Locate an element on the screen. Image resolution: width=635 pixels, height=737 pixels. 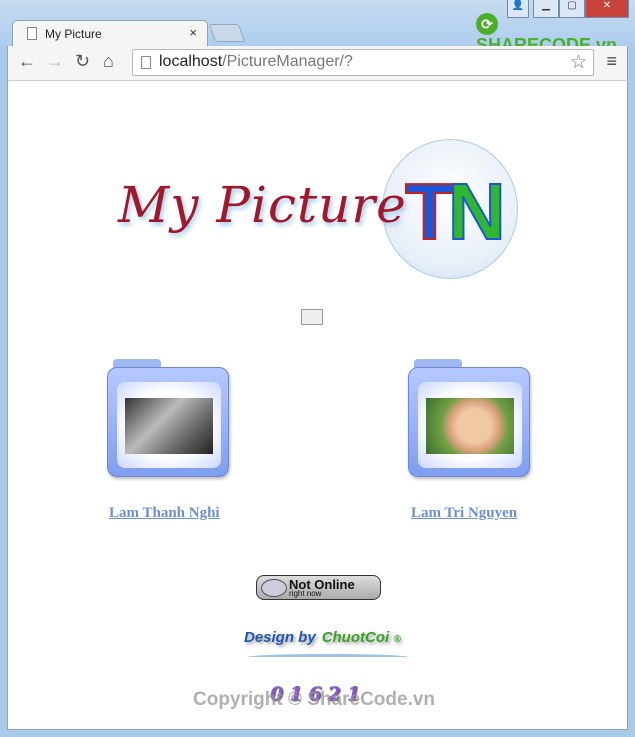
maximize-button: ▢ is located at coordinates (572, 9).